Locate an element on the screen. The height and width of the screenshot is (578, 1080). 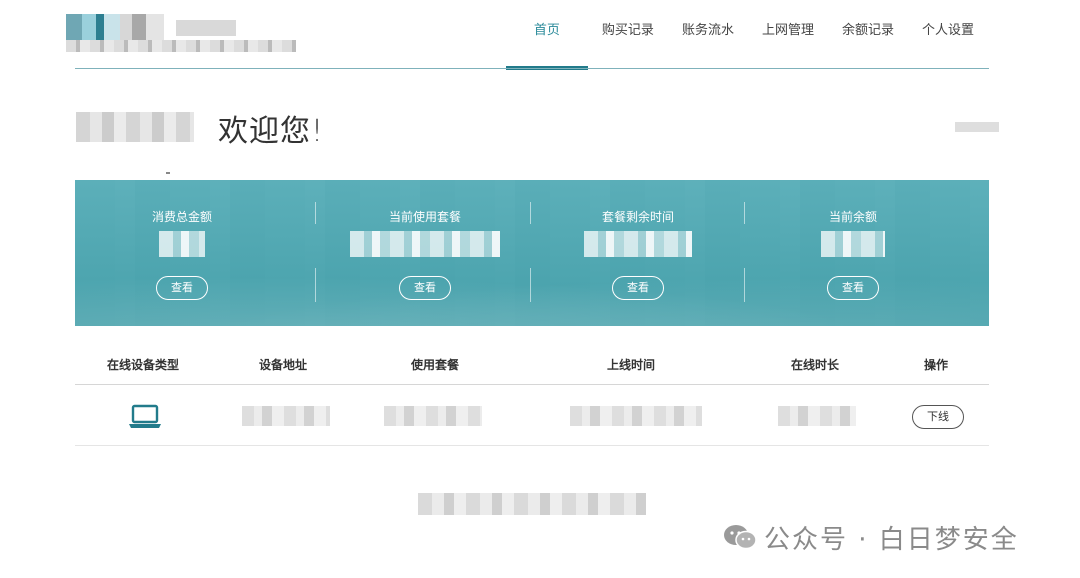
stat-current-balance: 当前余额 查看 is located at coordinates (853, 253).